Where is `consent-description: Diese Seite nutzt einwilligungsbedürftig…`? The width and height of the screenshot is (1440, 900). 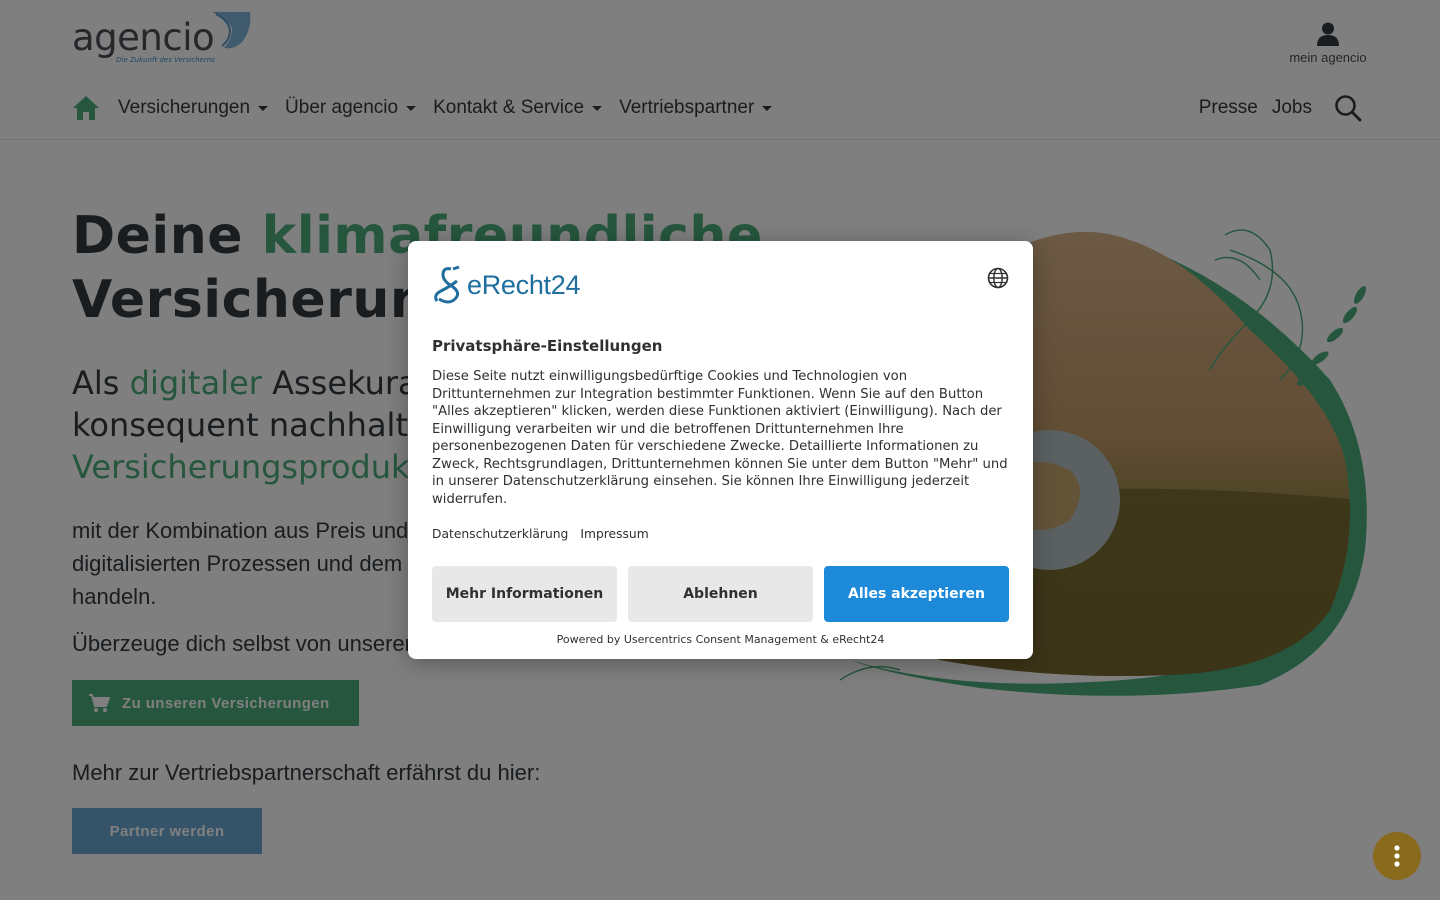
consent-description: Diese Seite nutzt einwilligungsbedürftig… is located at coordinates (720, 438).